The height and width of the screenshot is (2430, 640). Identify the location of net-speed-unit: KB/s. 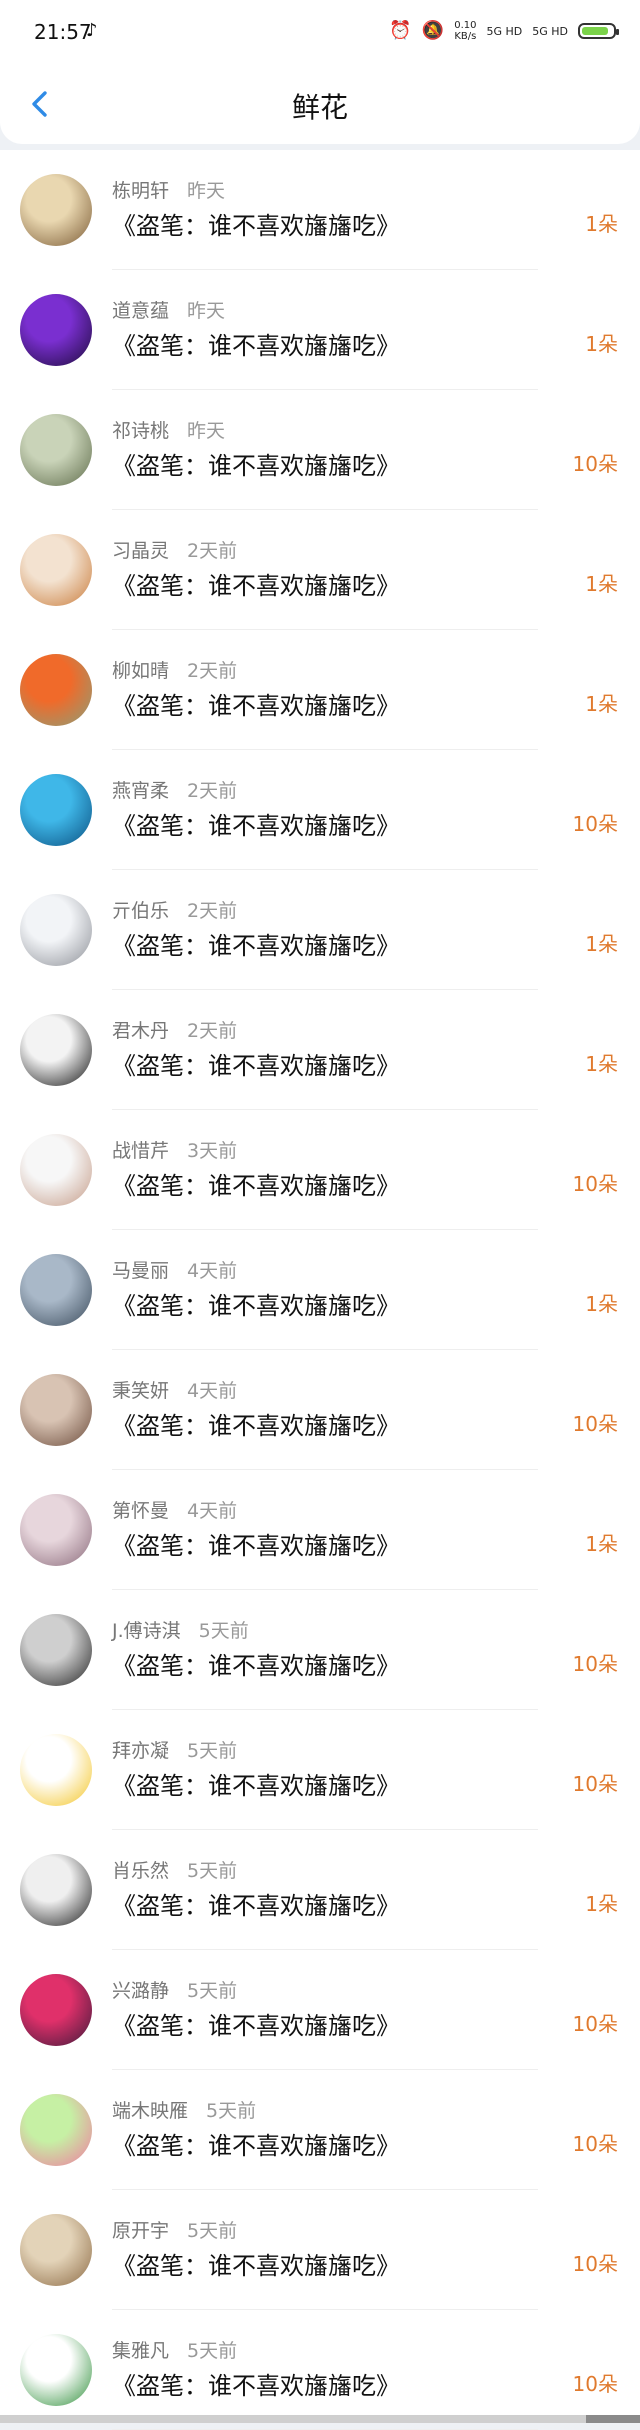
(465, 36).